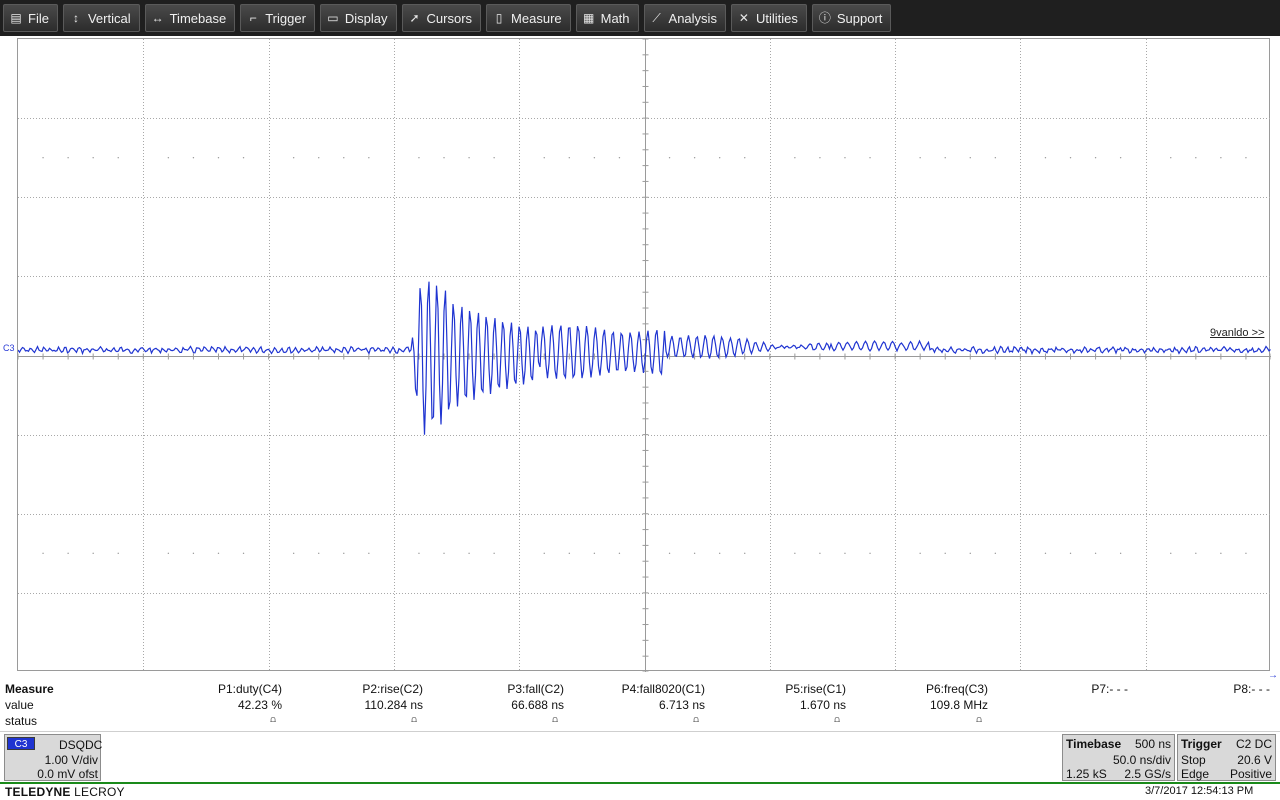 Image resolution: width=1280 pixels, height=800 pixels. Describe the element at coordinates (781, 689) in the screenshot. I see `measure-param-name: P5:rise(C1)` at that location.